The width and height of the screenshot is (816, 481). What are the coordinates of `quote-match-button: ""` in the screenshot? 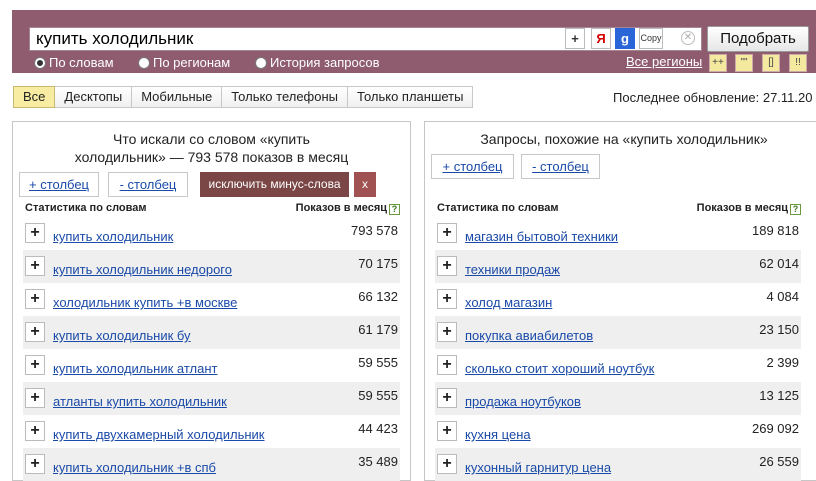 It's located at (744, 63).